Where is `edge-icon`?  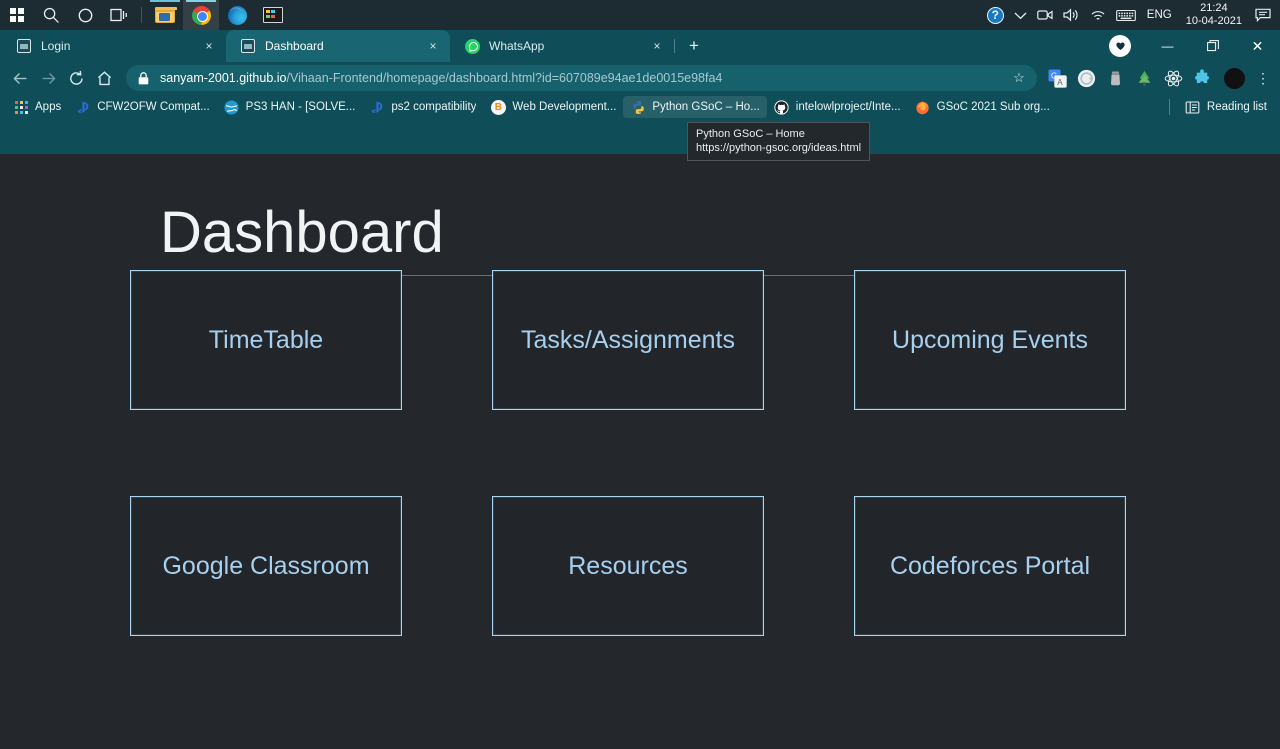
edge-icon is located at coordinates (237, 15).